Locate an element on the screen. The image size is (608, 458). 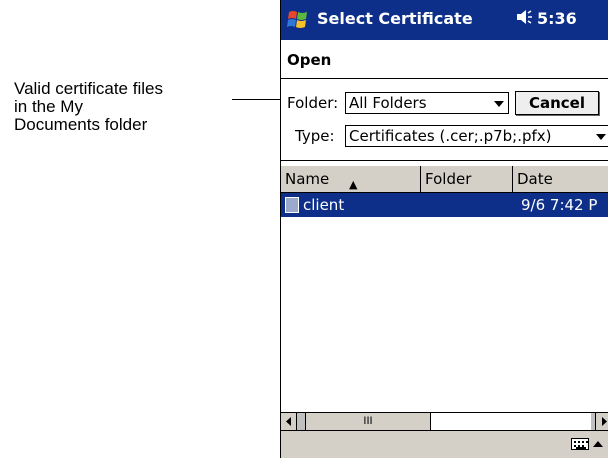
menu-bar: Open is located at coordinates (444, 59).